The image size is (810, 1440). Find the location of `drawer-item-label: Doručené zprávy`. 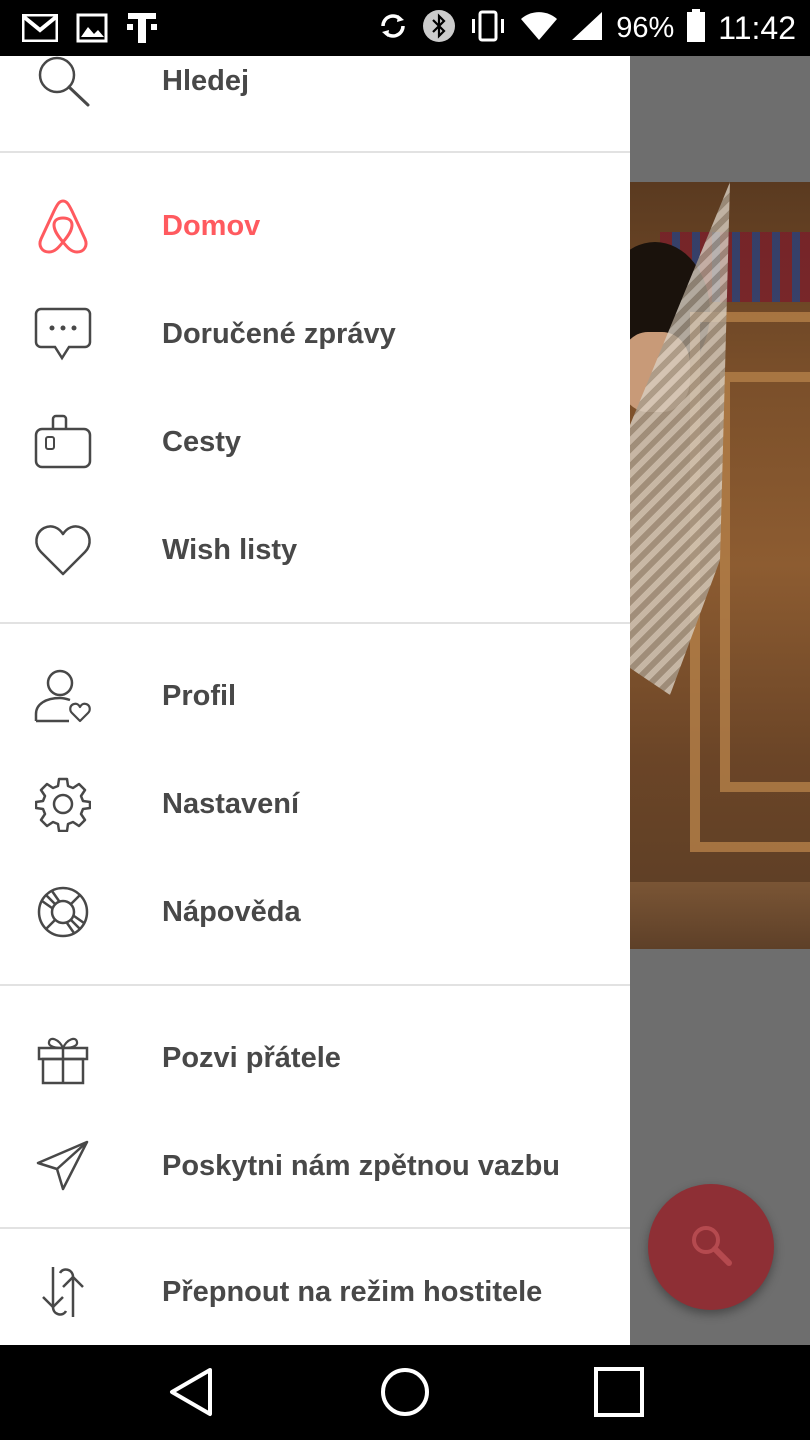

drawer-item-label: Doručené zprávy is located at coordinates (279, 334).